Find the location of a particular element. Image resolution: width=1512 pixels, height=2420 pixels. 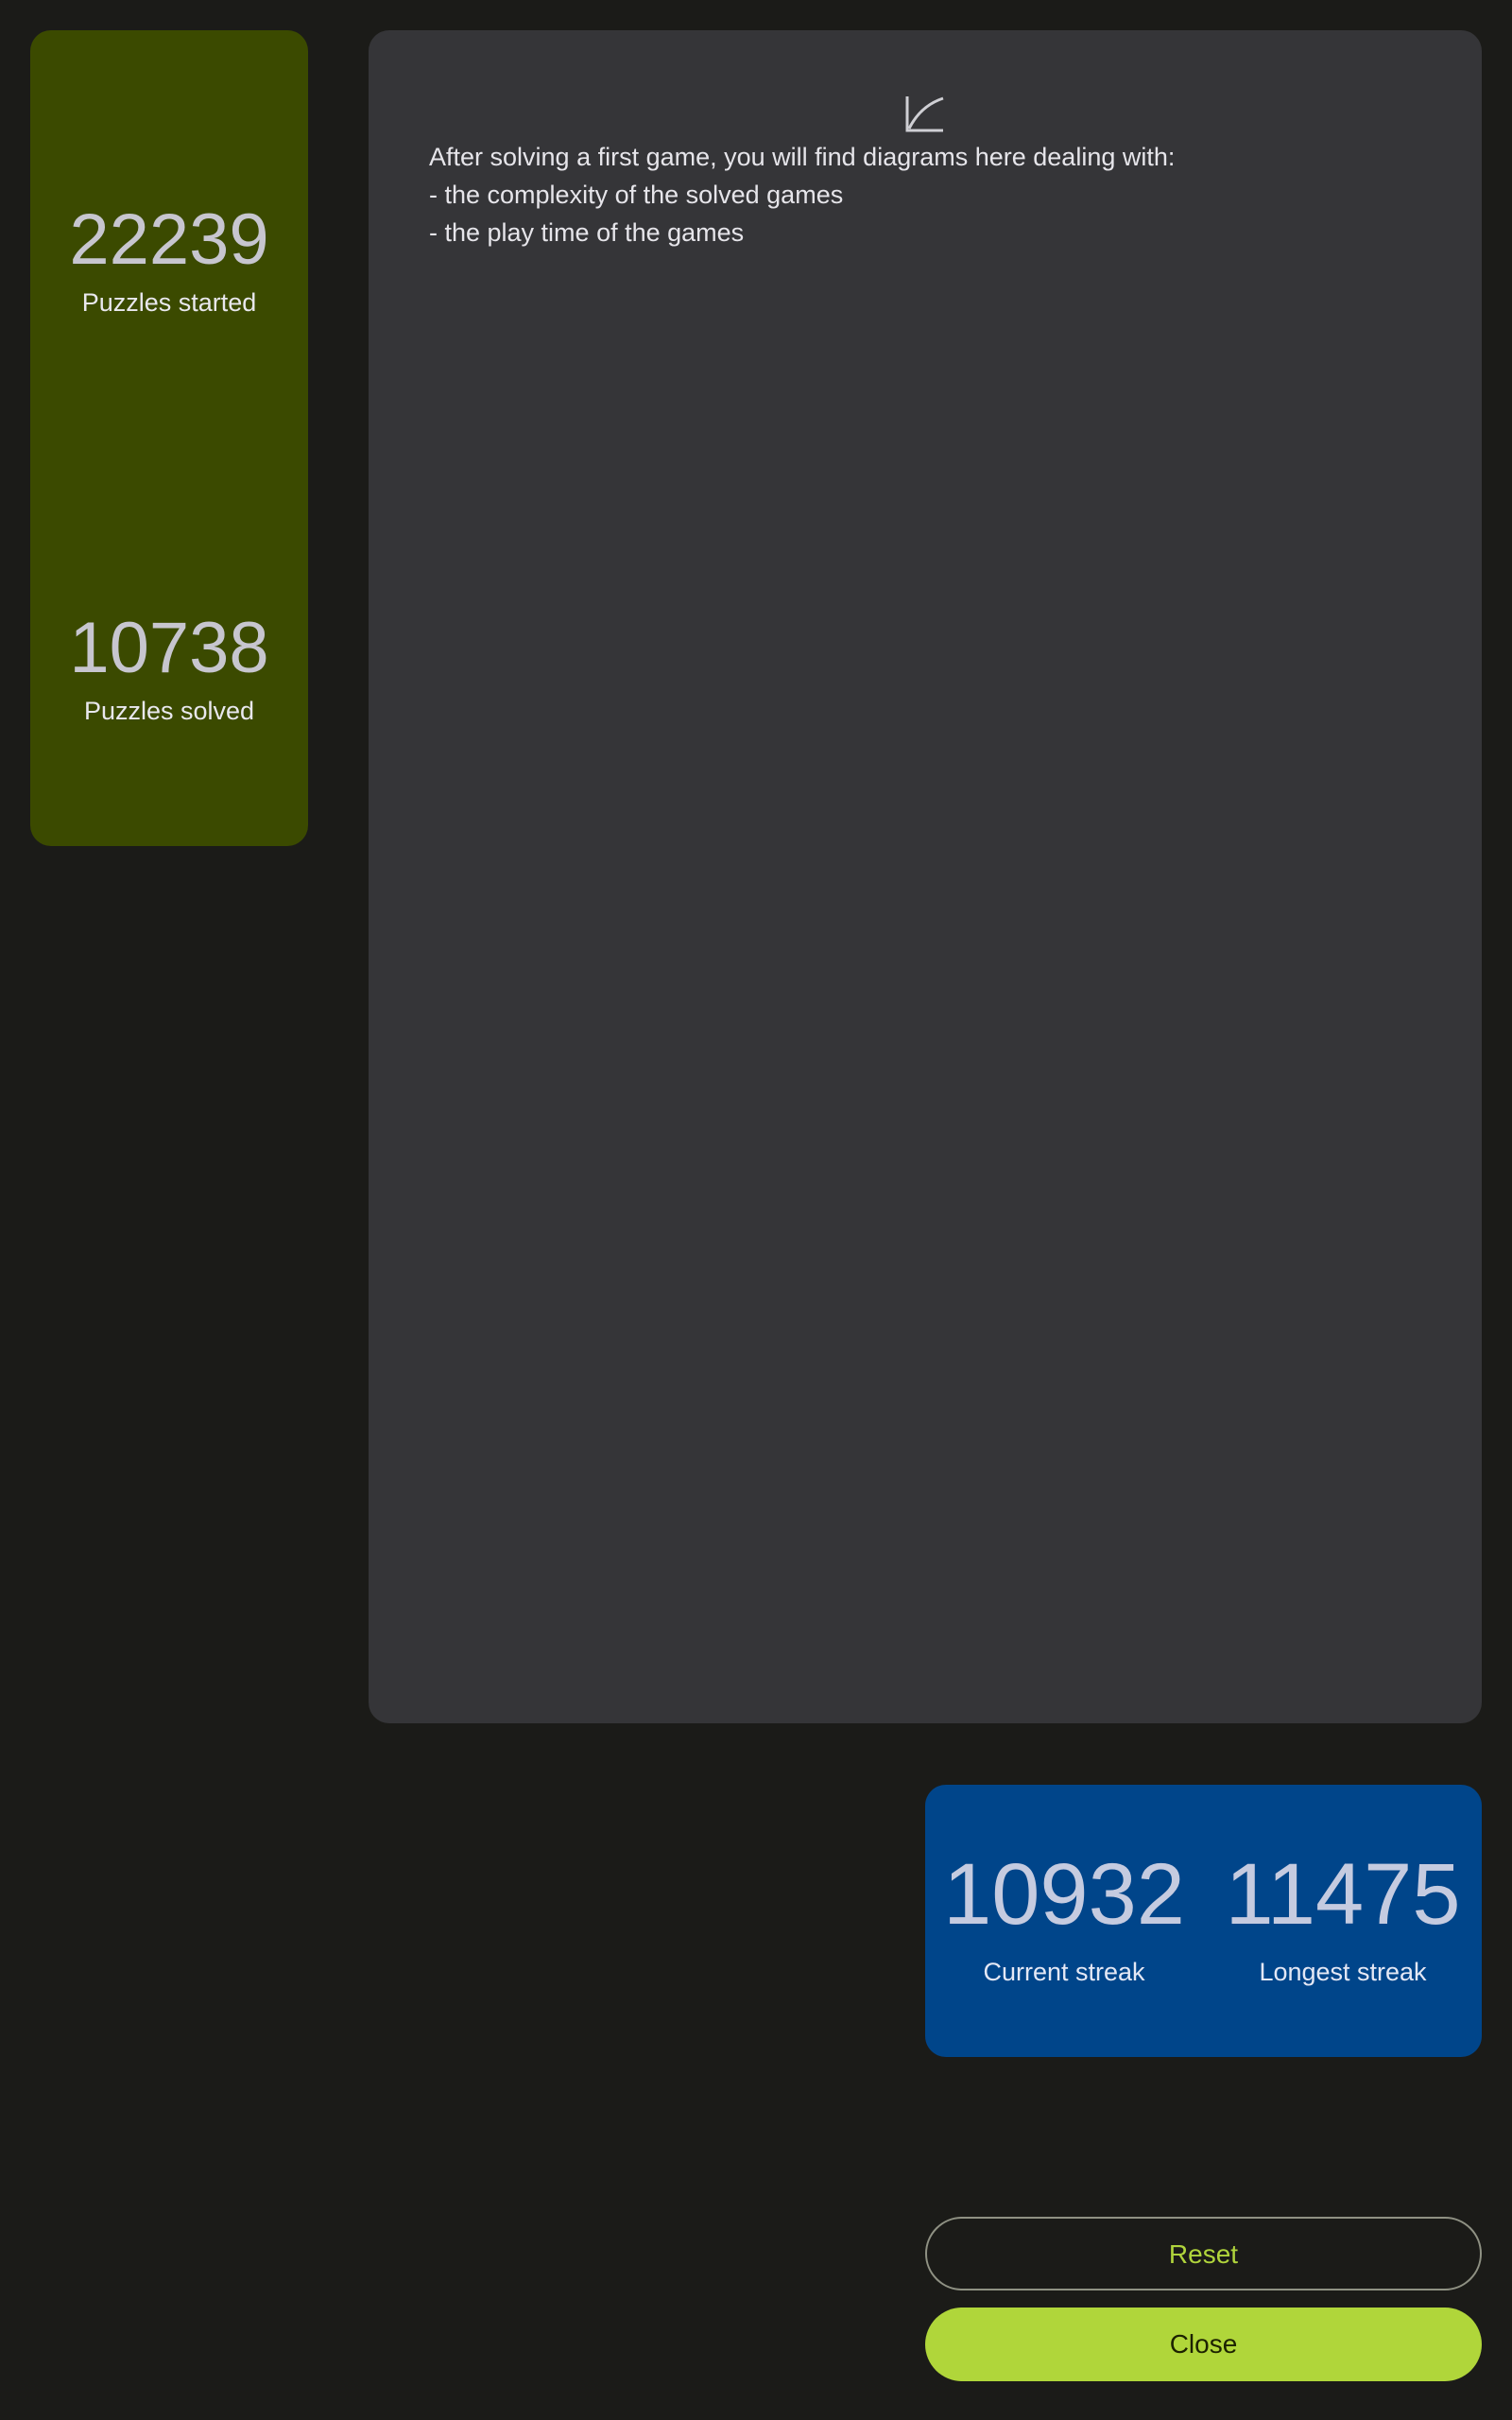

puzzles-started-stat: 22239 Puzzles started is located at coordinates (169, 261).